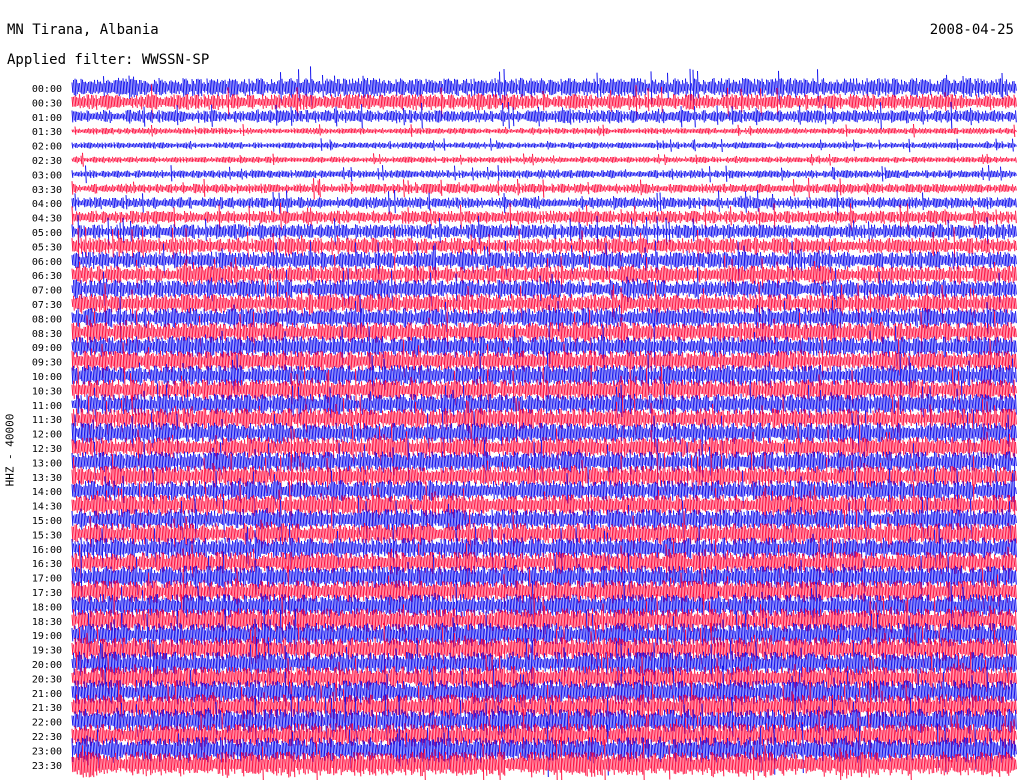 This screenshot has width=1024, height=780. What do you see at coordinates (47, 406) in the screenshot?
I see `row-time-label: 11:00` at bounding box center [47, 406].